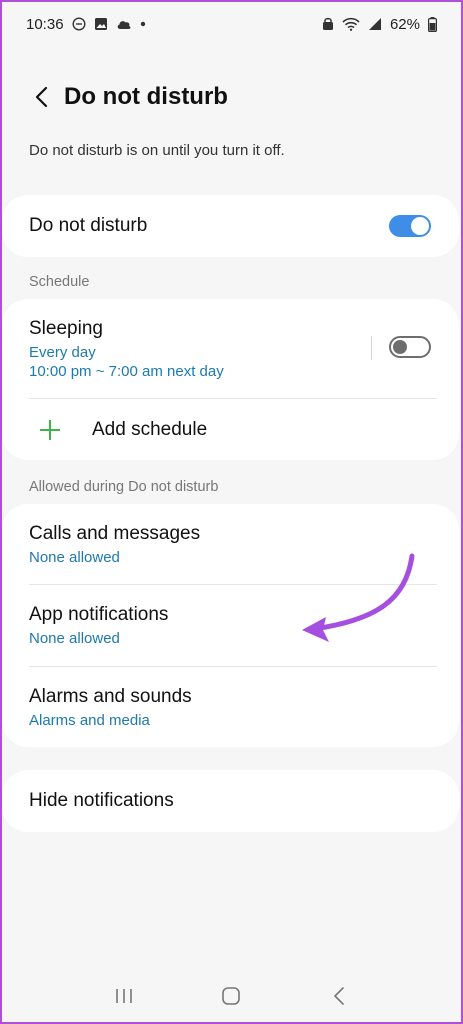 Image resolution: width=463 pixels, height=1024 pixels. I want to click on add-schedule-button: Add schedule, so click(230, 429).